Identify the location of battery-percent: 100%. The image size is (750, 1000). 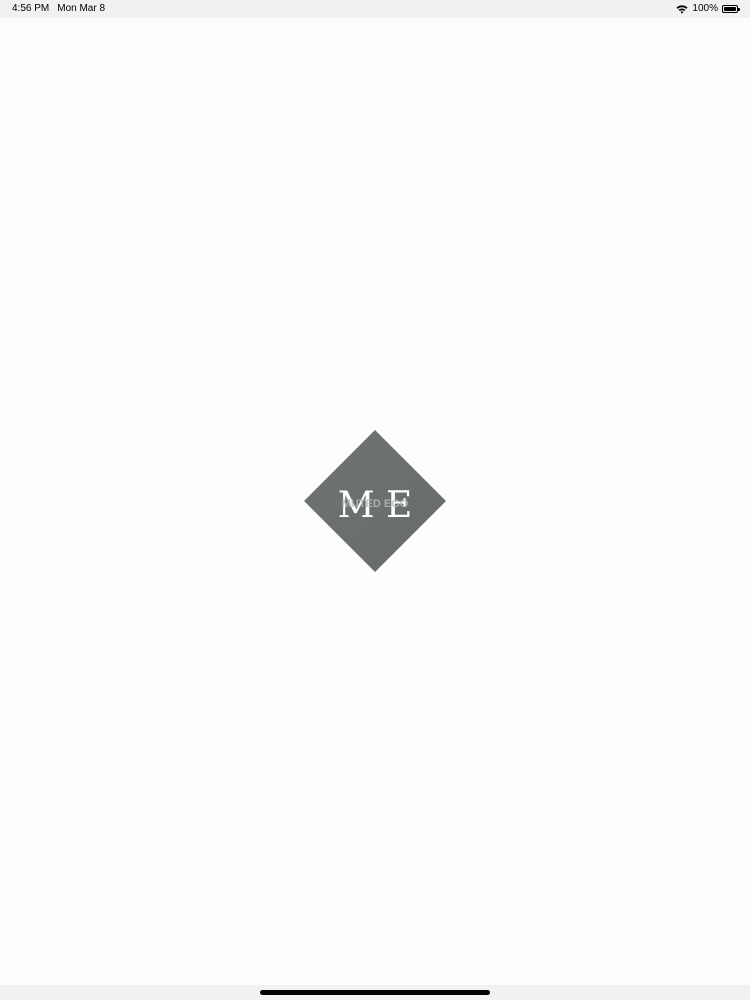
(705, 8).